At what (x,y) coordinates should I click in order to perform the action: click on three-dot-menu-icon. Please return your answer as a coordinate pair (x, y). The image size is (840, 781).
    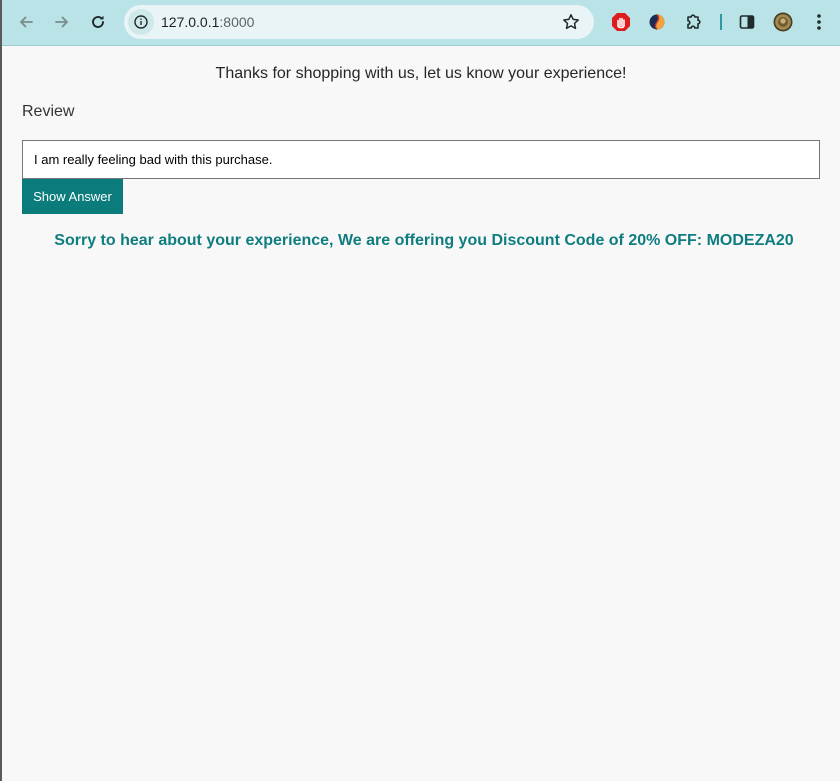
    Looking at the image, I should click on (819, 22).